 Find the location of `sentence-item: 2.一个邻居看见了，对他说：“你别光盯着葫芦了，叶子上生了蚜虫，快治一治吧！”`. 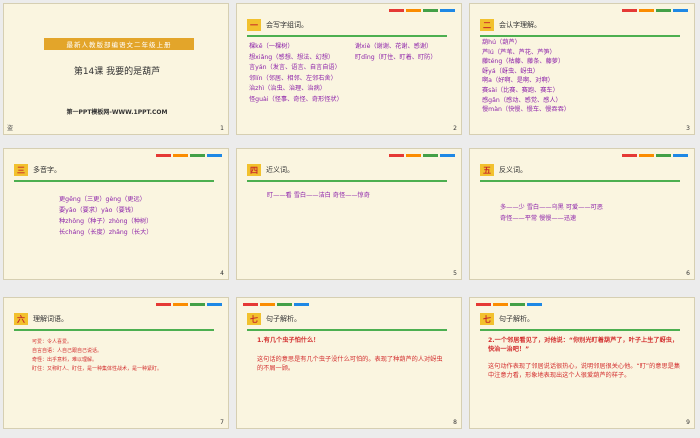

sentence-item: 2.一个邻居看见了，对他说：“你别光盯着葫芦了，叶子上生了蚜虫，快治一治吧！” is located at coordinates (583, 345).